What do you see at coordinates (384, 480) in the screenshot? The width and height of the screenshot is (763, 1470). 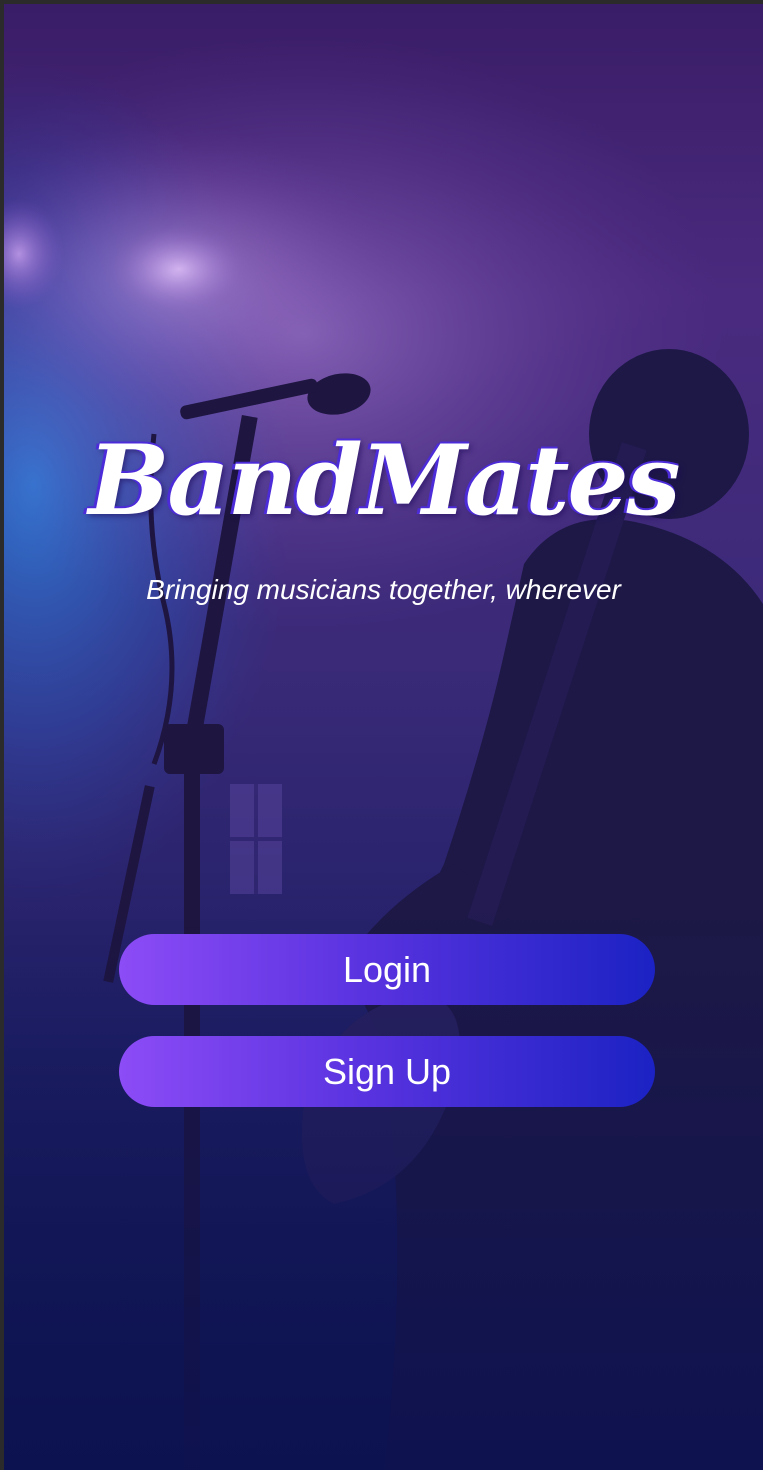 I see `app-title-logo: BandMates` at bounding box center [384, 480].